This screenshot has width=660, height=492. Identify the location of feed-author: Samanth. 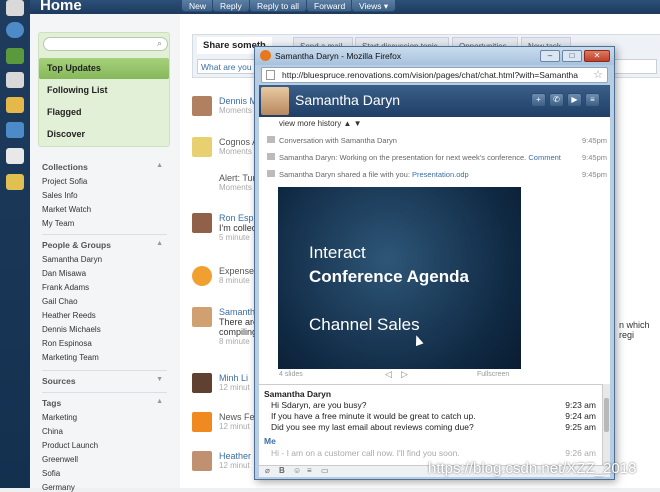
(238, 312).